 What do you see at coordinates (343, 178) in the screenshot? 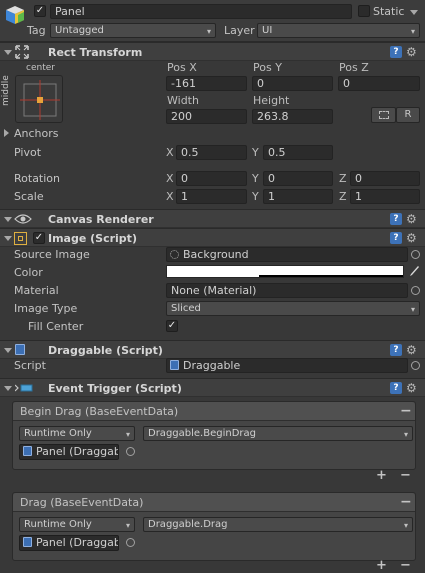
I see `rotation-z-axis-label: Z` at bounding box center [343, 178].